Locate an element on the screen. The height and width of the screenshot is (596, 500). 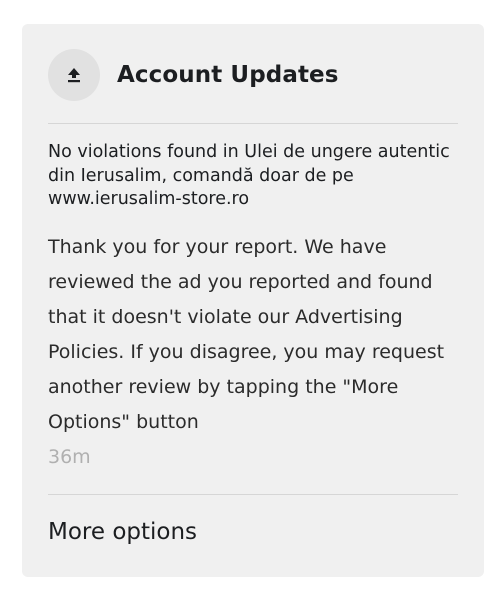
more-options-button: More options is located at coordinates (122, 532).